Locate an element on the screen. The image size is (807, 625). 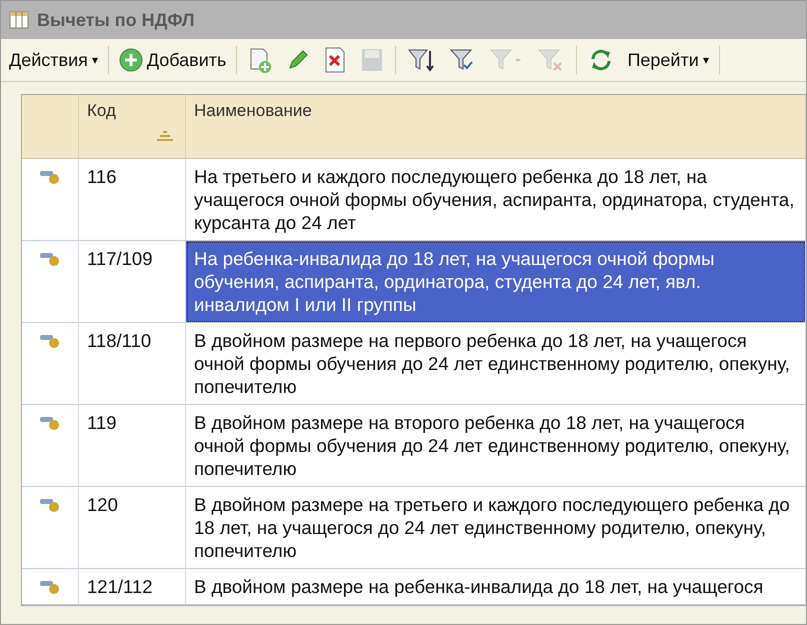
header-cell is located at coordinates (50, 127).